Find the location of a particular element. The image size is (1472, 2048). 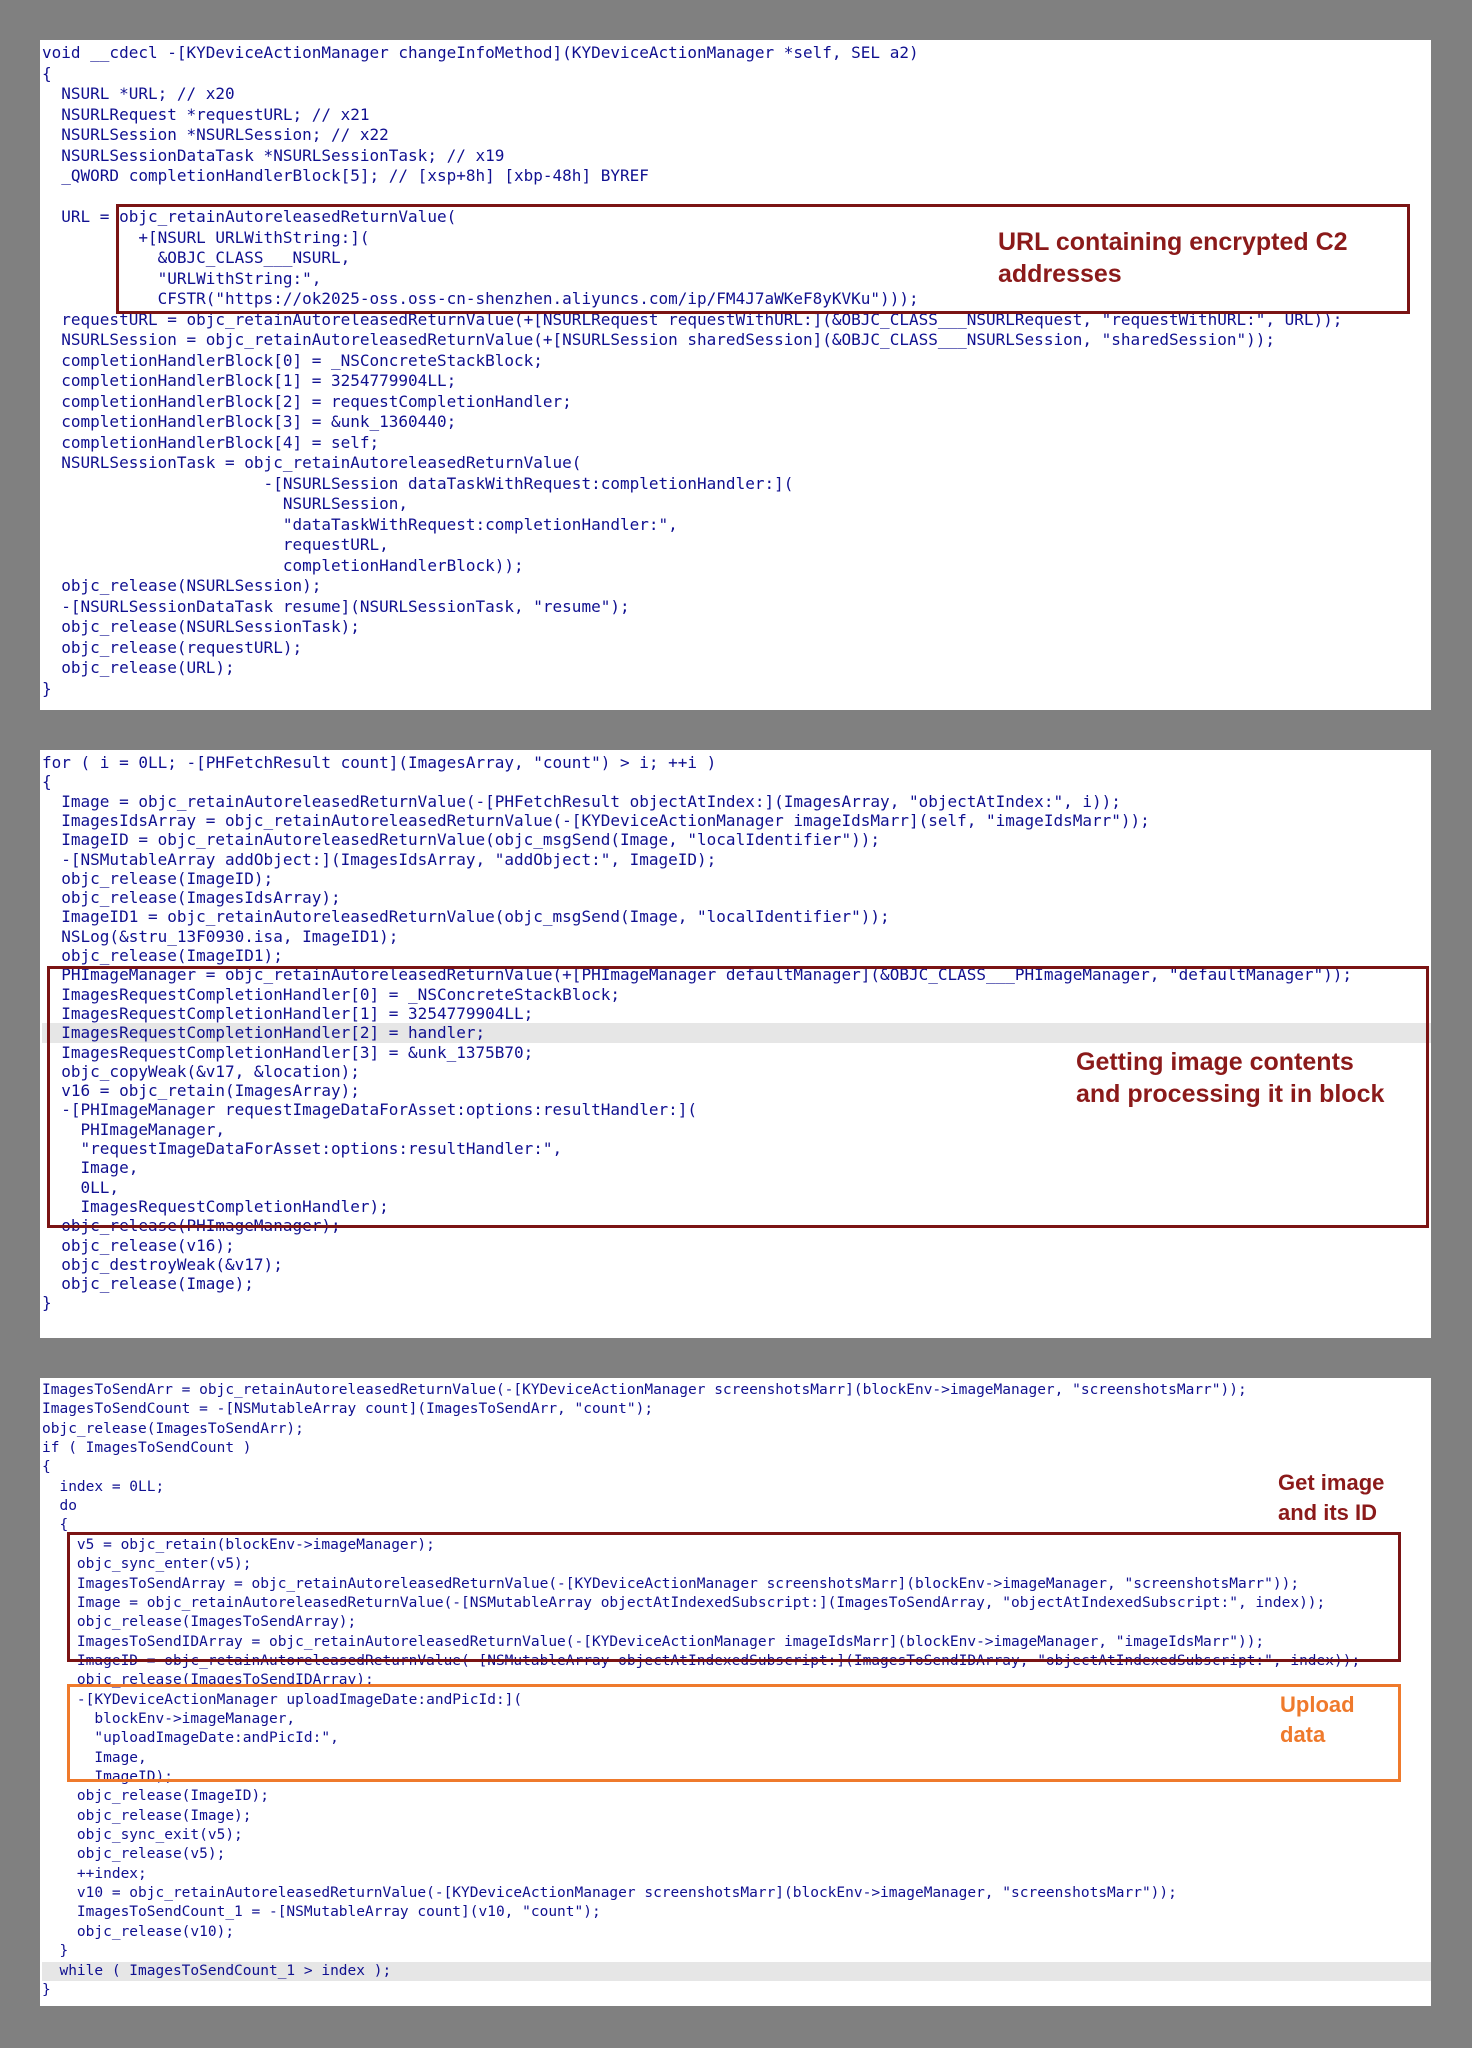

code-line: ++index; is located at coordinates (94, 1873).